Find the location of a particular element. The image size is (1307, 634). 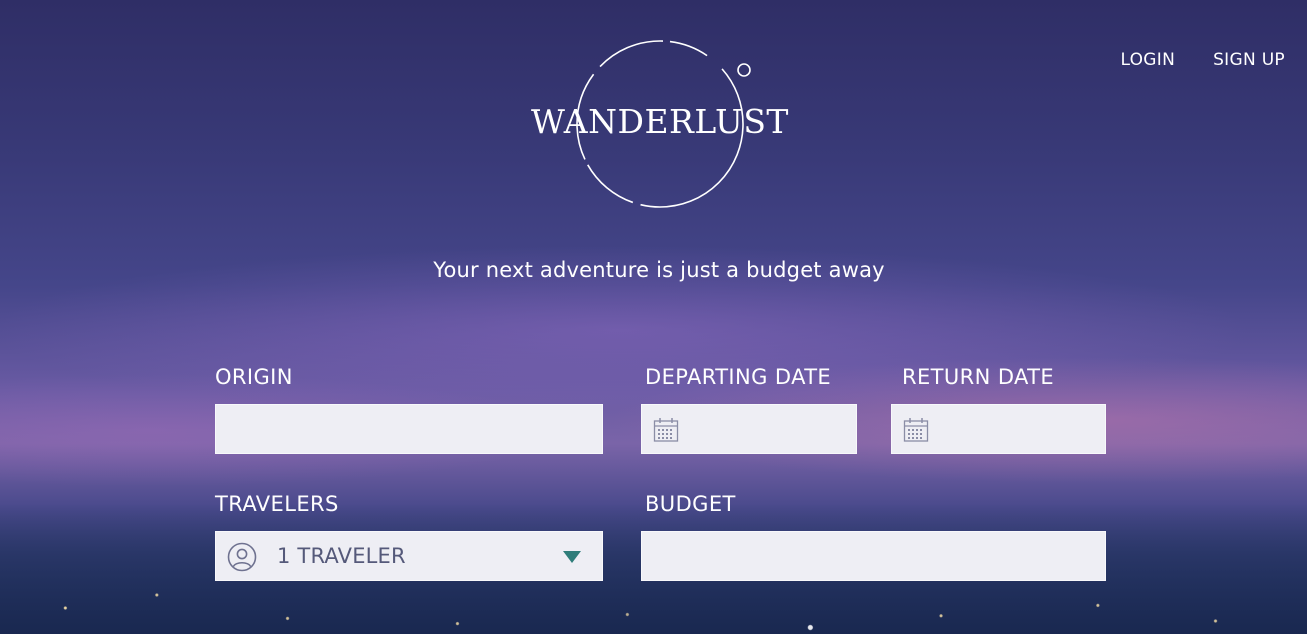

return-date-field is located at coordinates (998, 429).